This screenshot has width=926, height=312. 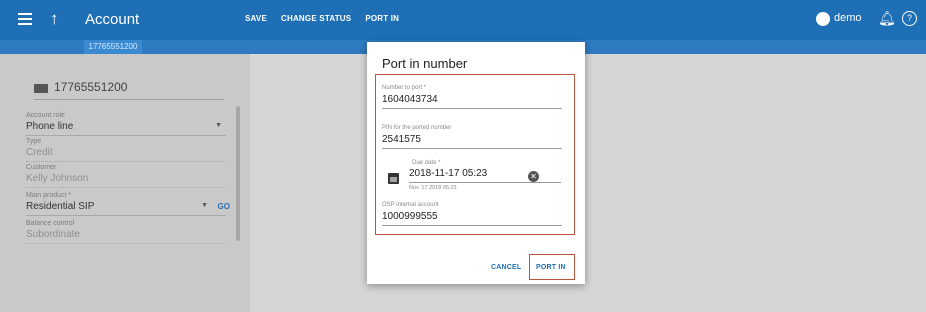 I want to click on account-id-row: 17765551200, so click(x=129, y=89).